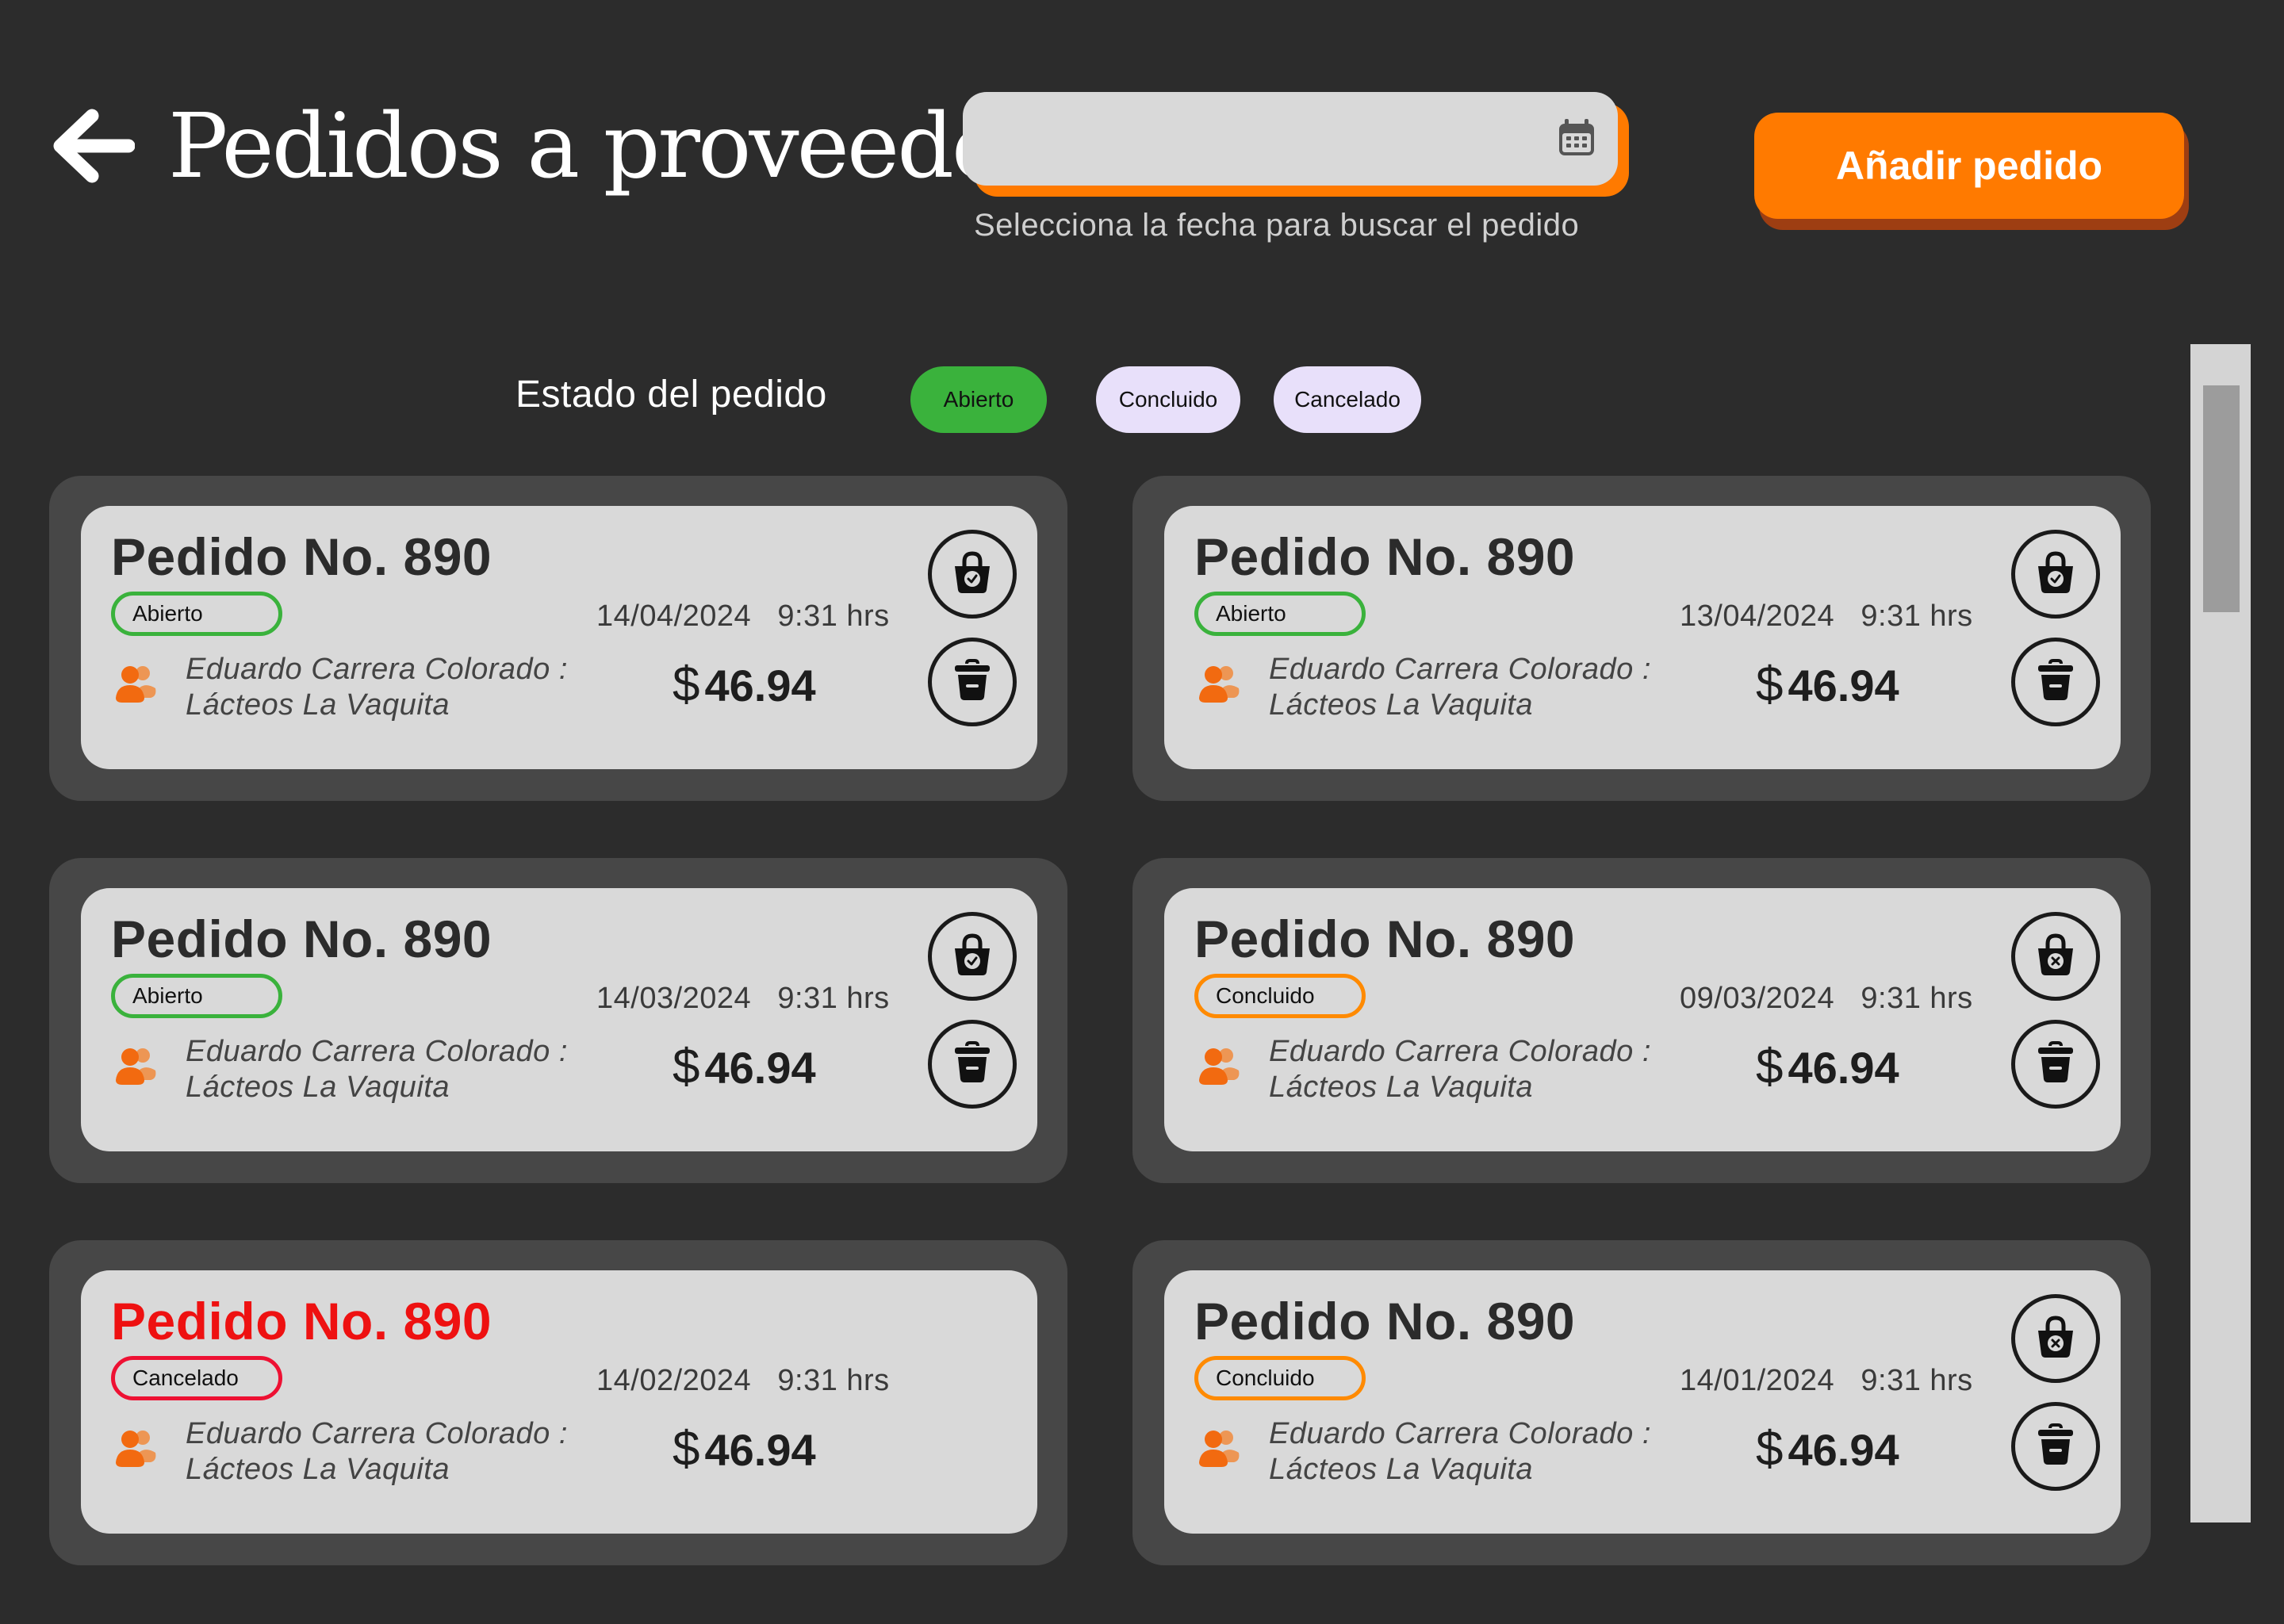 This screenshot has height=1624, width=2284. Describe the element at coordinates (606, 146) in the screenshot. I see `page-title: Pedidos a proveedor` at that location.